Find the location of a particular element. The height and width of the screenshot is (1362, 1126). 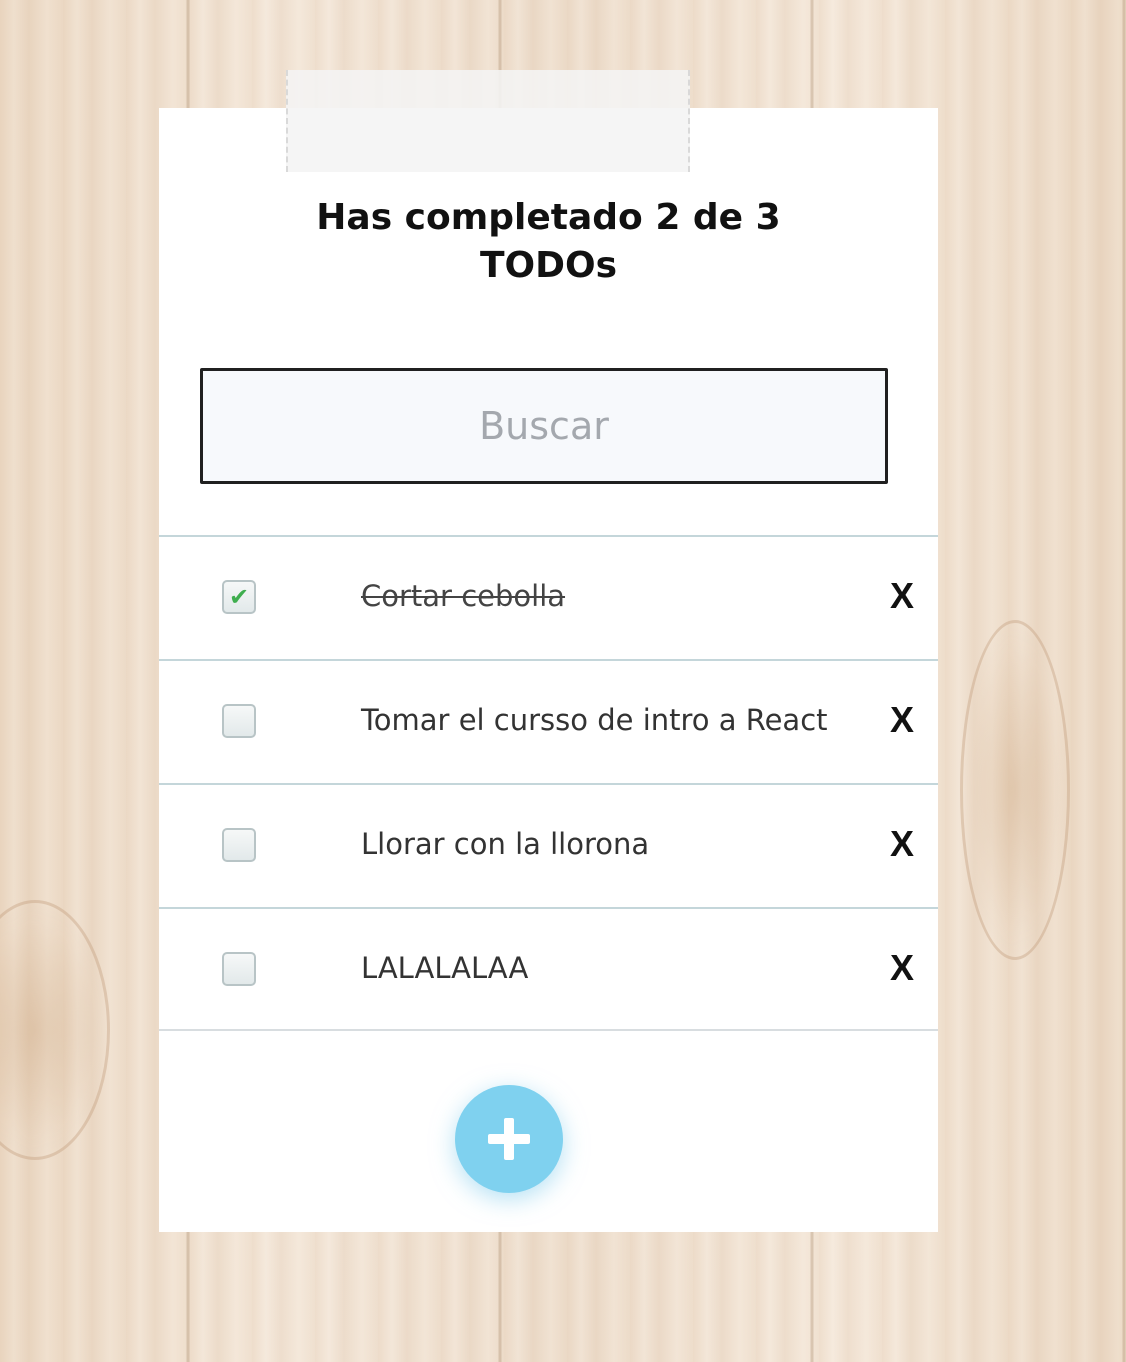

todo-checkbox: ✔ is located at coordinates (239, 597).